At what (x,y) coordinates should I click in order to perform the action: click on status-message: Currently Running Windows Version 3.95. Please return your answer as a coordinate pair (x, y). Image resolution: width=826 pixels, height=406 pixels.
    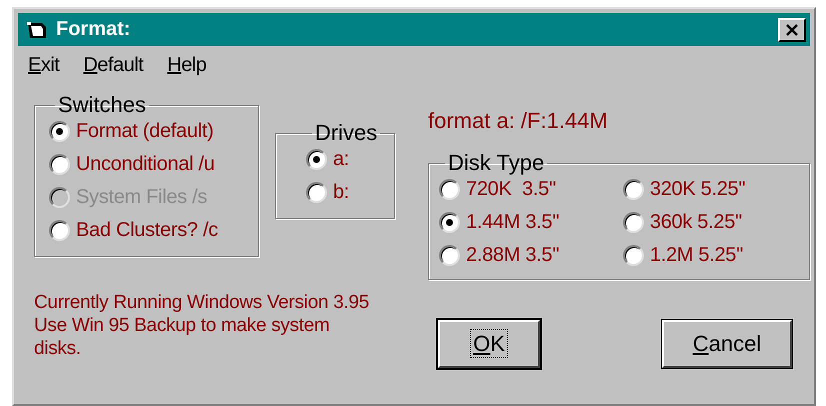
    Looking at the image, I should click on (201, 302).